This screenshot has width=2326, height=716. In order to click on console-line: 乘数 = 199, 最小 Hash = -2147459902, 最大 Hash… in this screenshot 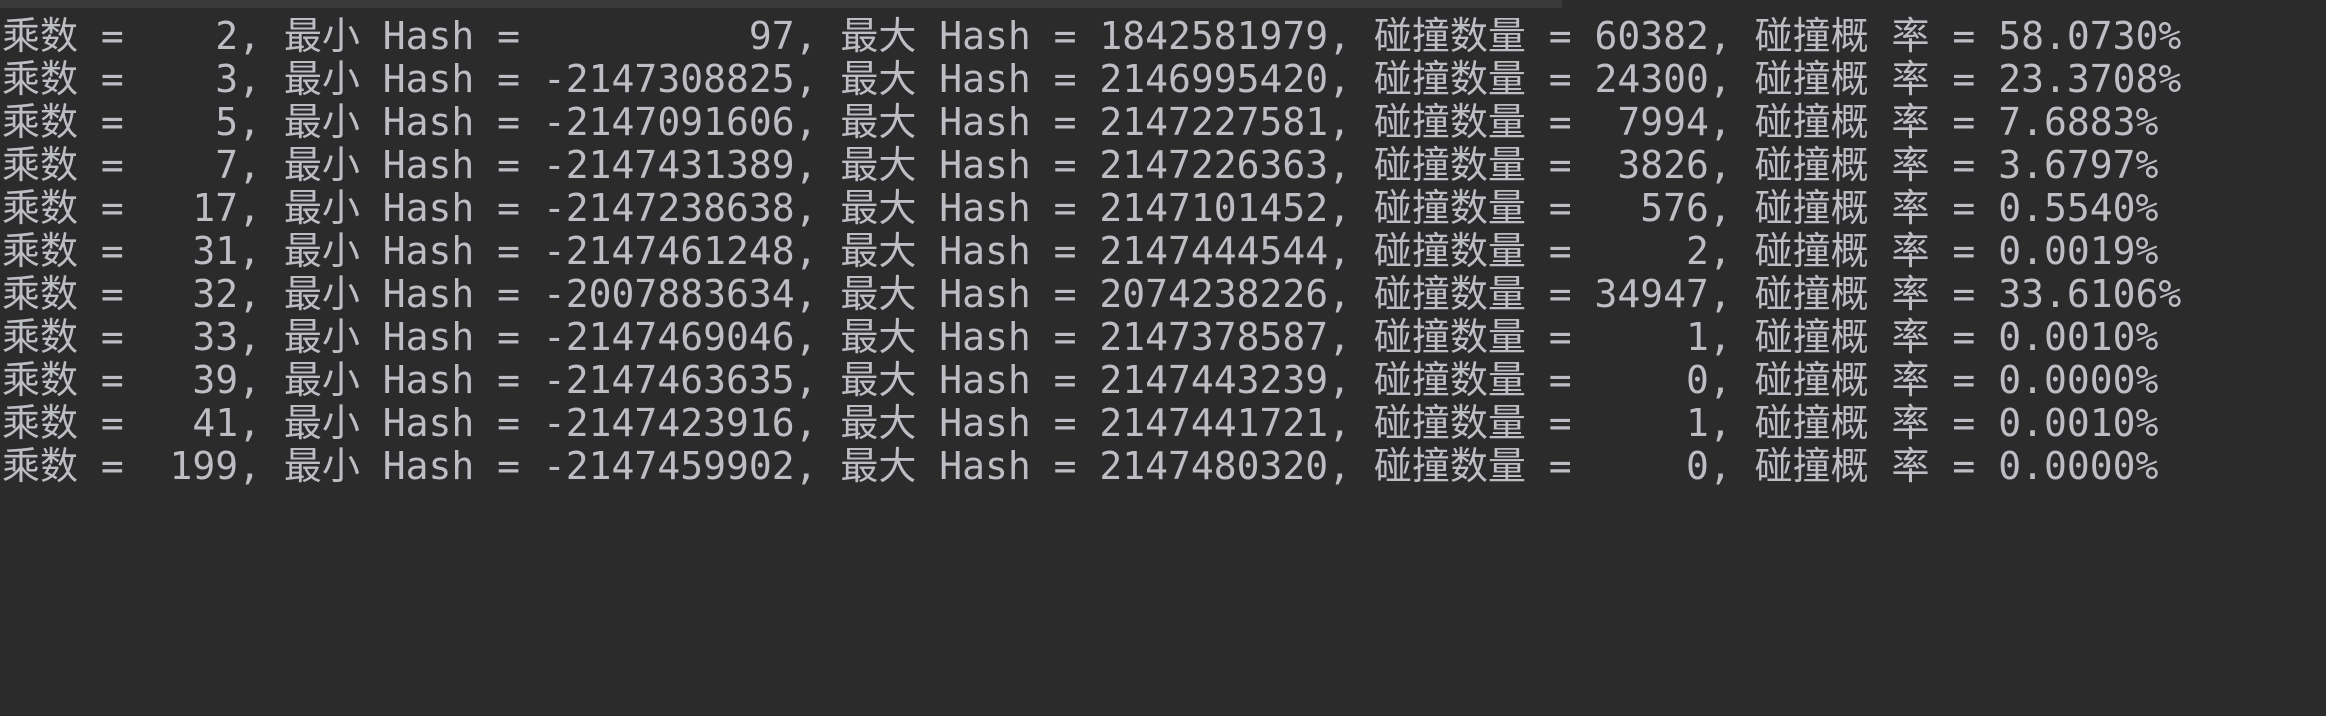, I will do `click(1080, 466)`.